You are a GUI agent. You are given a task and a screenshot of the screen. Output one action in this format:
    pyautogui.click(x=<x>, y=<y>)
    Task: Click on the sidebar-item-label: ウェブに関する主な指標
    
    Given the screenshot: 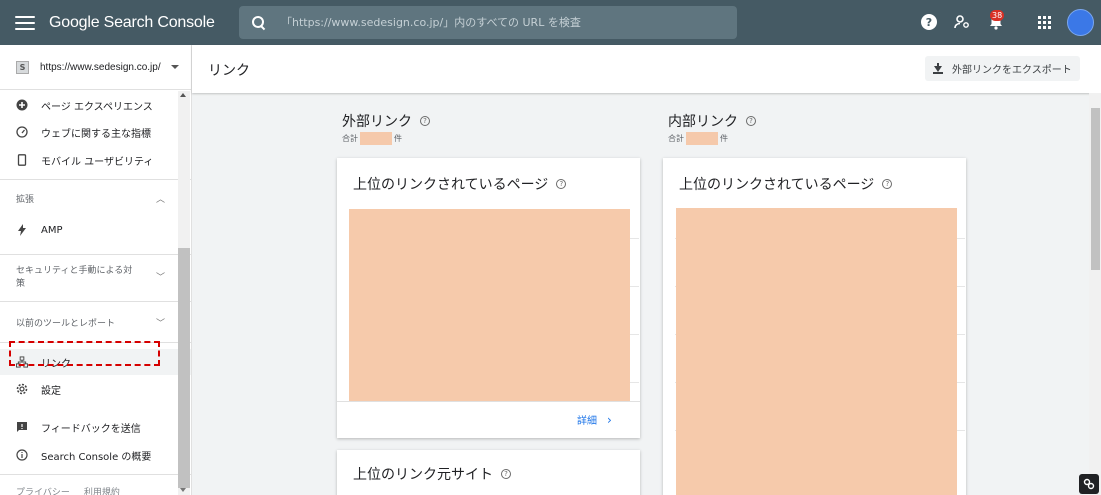 What is the action you would take?
    pyautogui.click(x=96, y=134)
    